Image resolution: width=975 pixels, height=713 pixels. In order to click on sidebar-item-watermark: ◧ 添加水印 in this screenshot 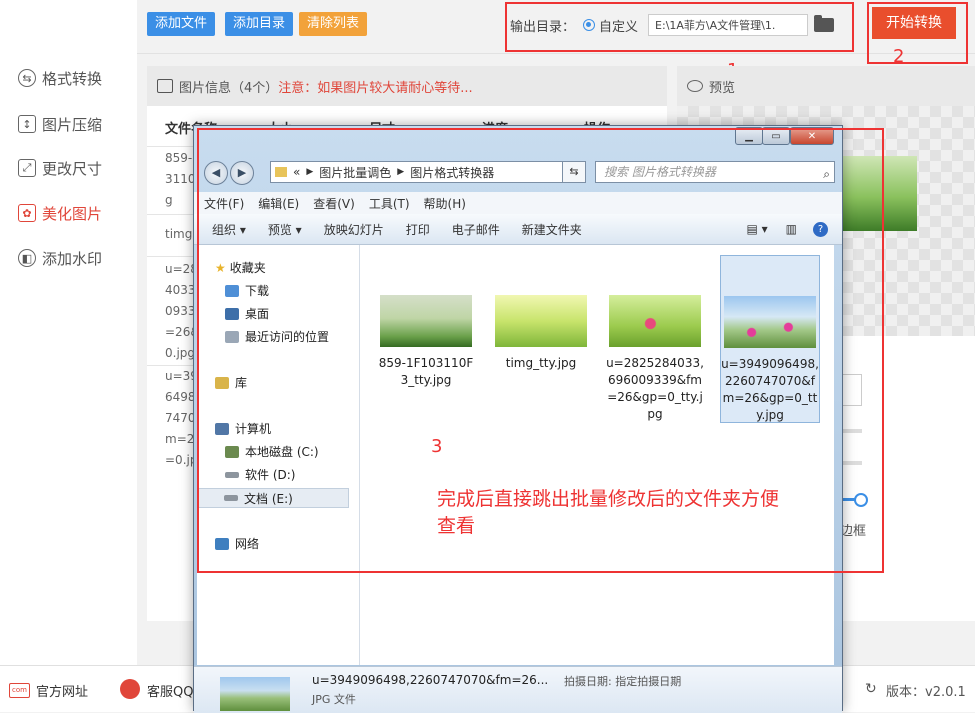, I will do `click(60, 258)`.